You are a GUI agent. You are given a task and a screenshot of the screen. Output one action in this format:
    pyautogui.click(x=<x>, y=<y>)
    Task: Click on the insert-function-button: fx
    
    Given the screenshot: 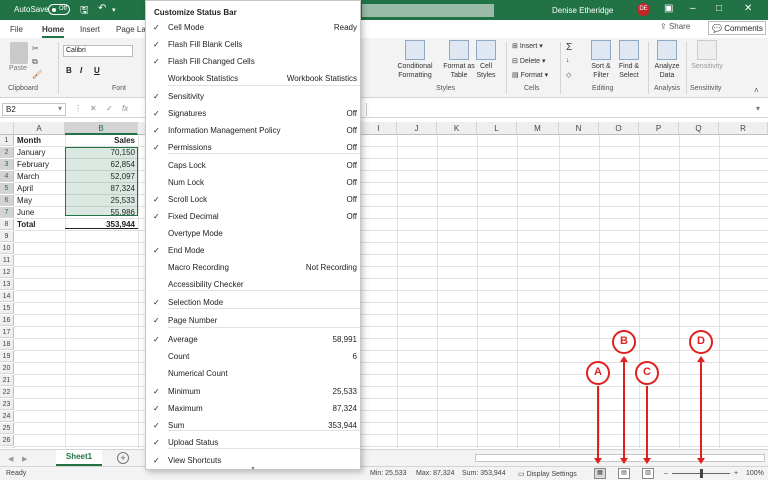 What is the action you would take?
    pyautogui.click(x=125, y=108)
    